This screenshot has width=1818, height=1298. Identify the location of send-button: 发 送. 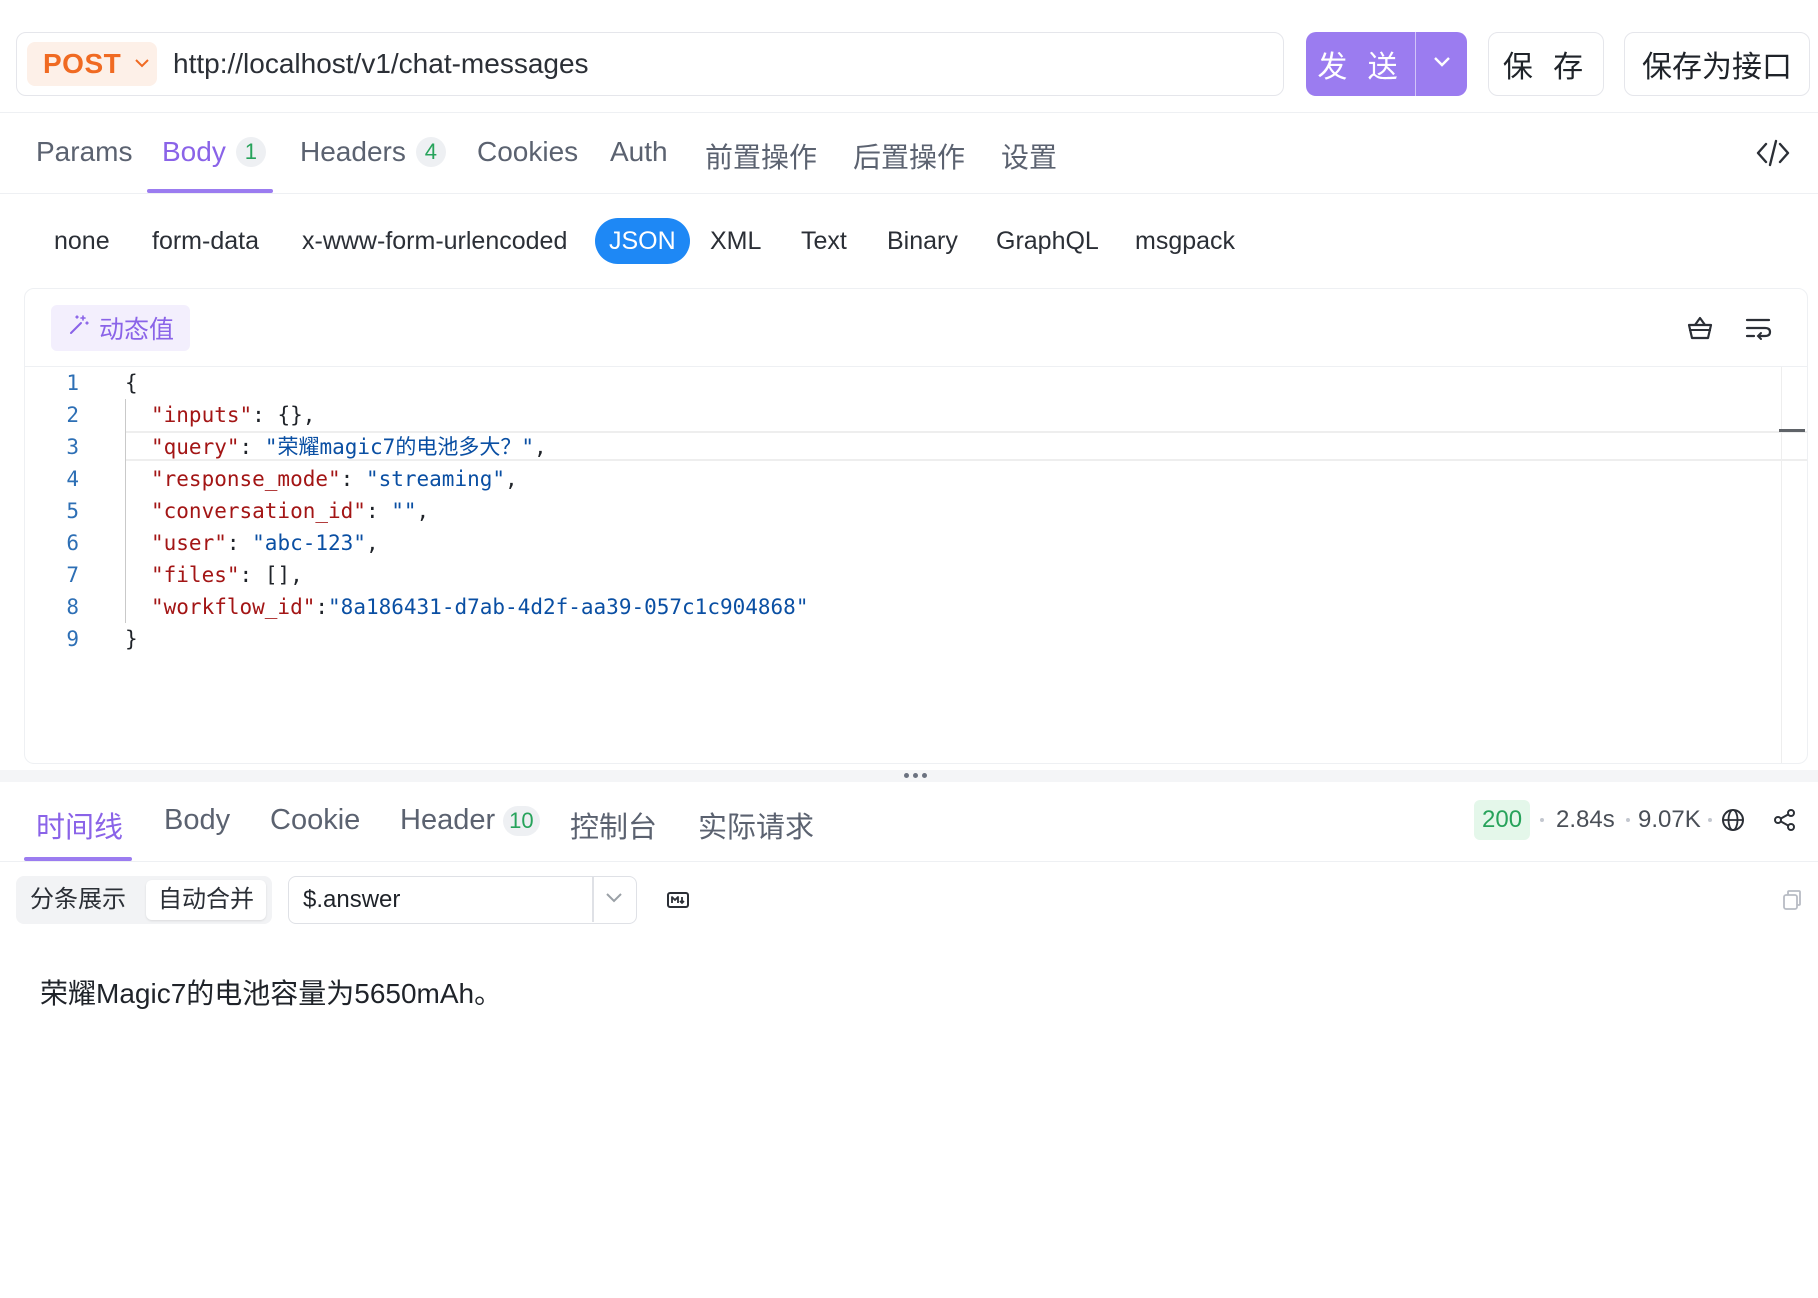
(1361, 64).